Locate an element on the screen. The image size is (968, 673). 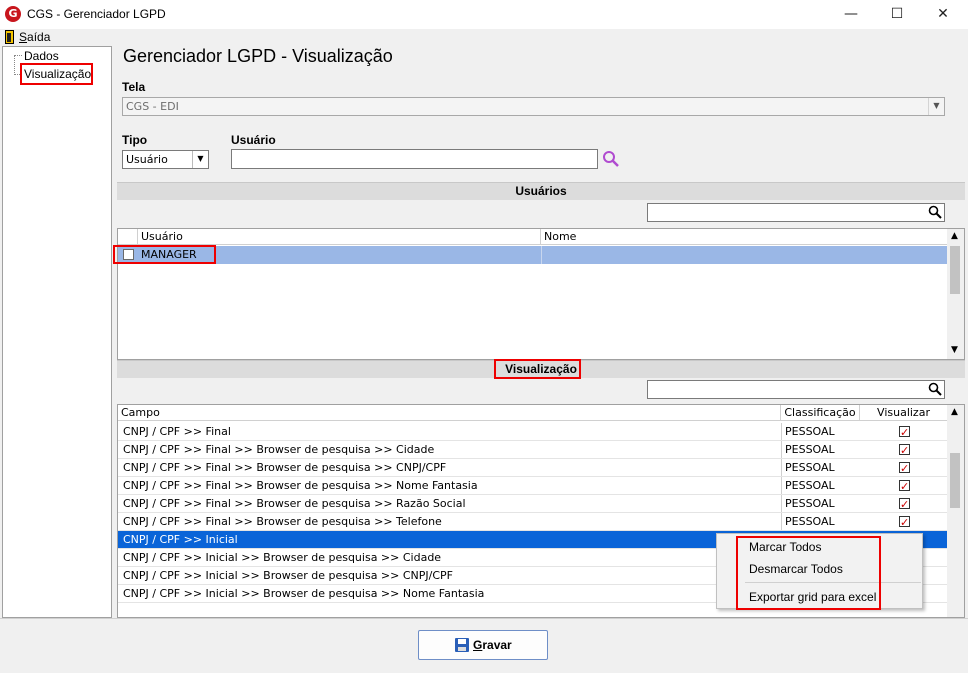
exit-door-icon is located at coordinates (9, 37).